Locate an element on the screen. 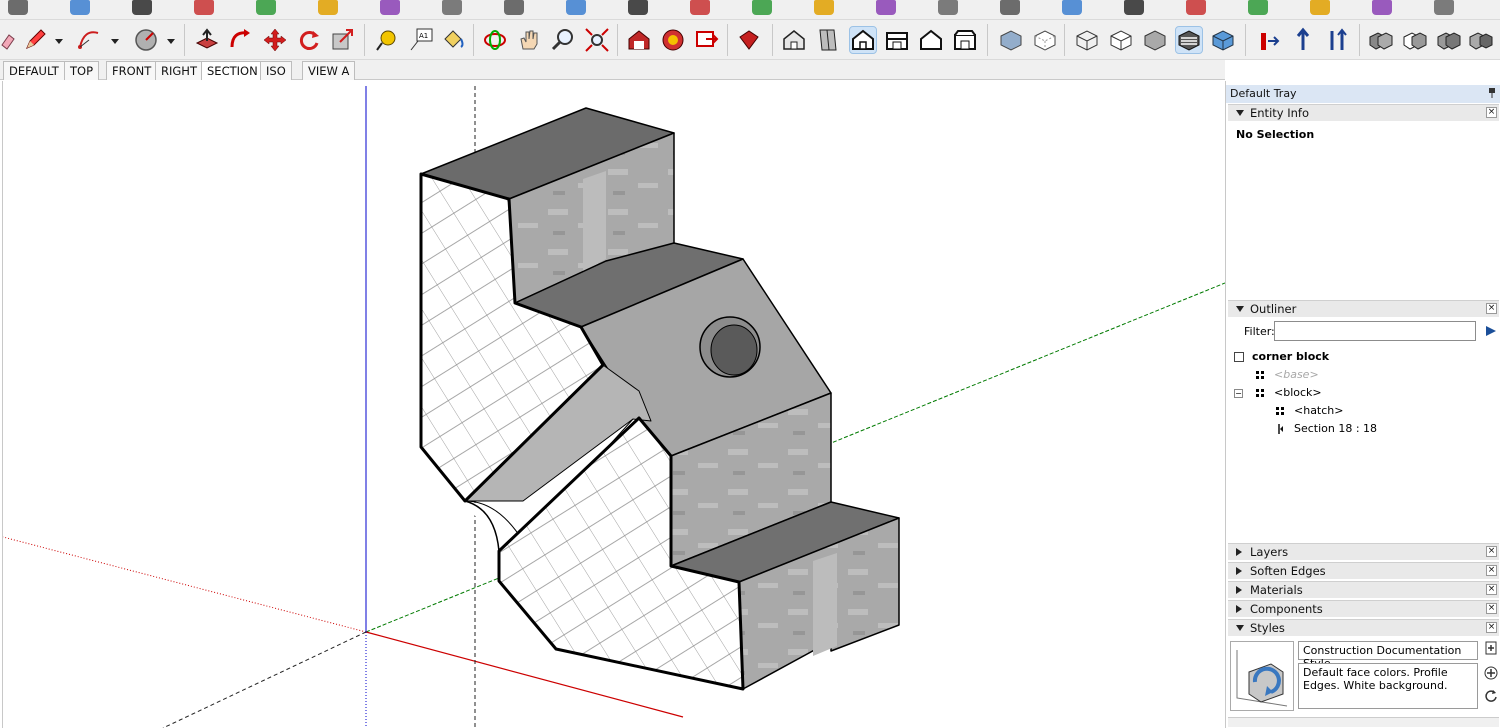 The image size is (1500, 728). pencil-icon is located at coordinates (35, 40).